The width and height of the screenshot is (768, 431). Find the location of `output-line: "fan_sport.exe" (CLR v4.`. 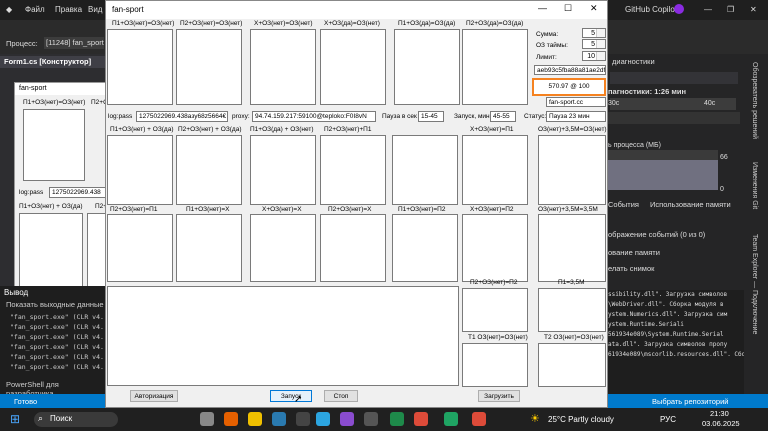

output-line: "fan_sport.exe" (CLR v4. is located at coordinates (57, 357).